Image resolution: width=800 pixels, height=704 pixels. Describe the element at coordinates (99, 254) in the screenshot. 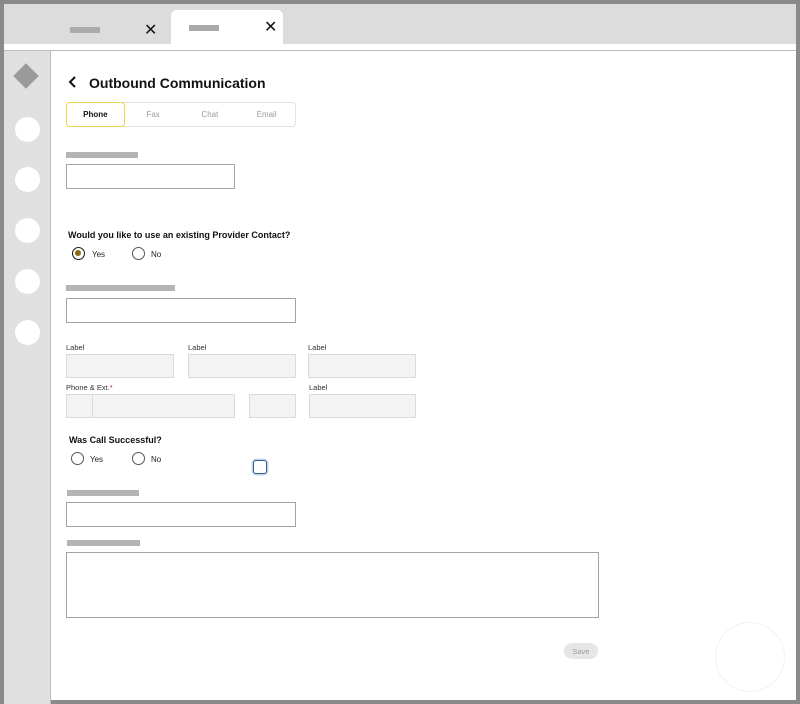

I see `existing-contact-yes-label: Yes` at that location.